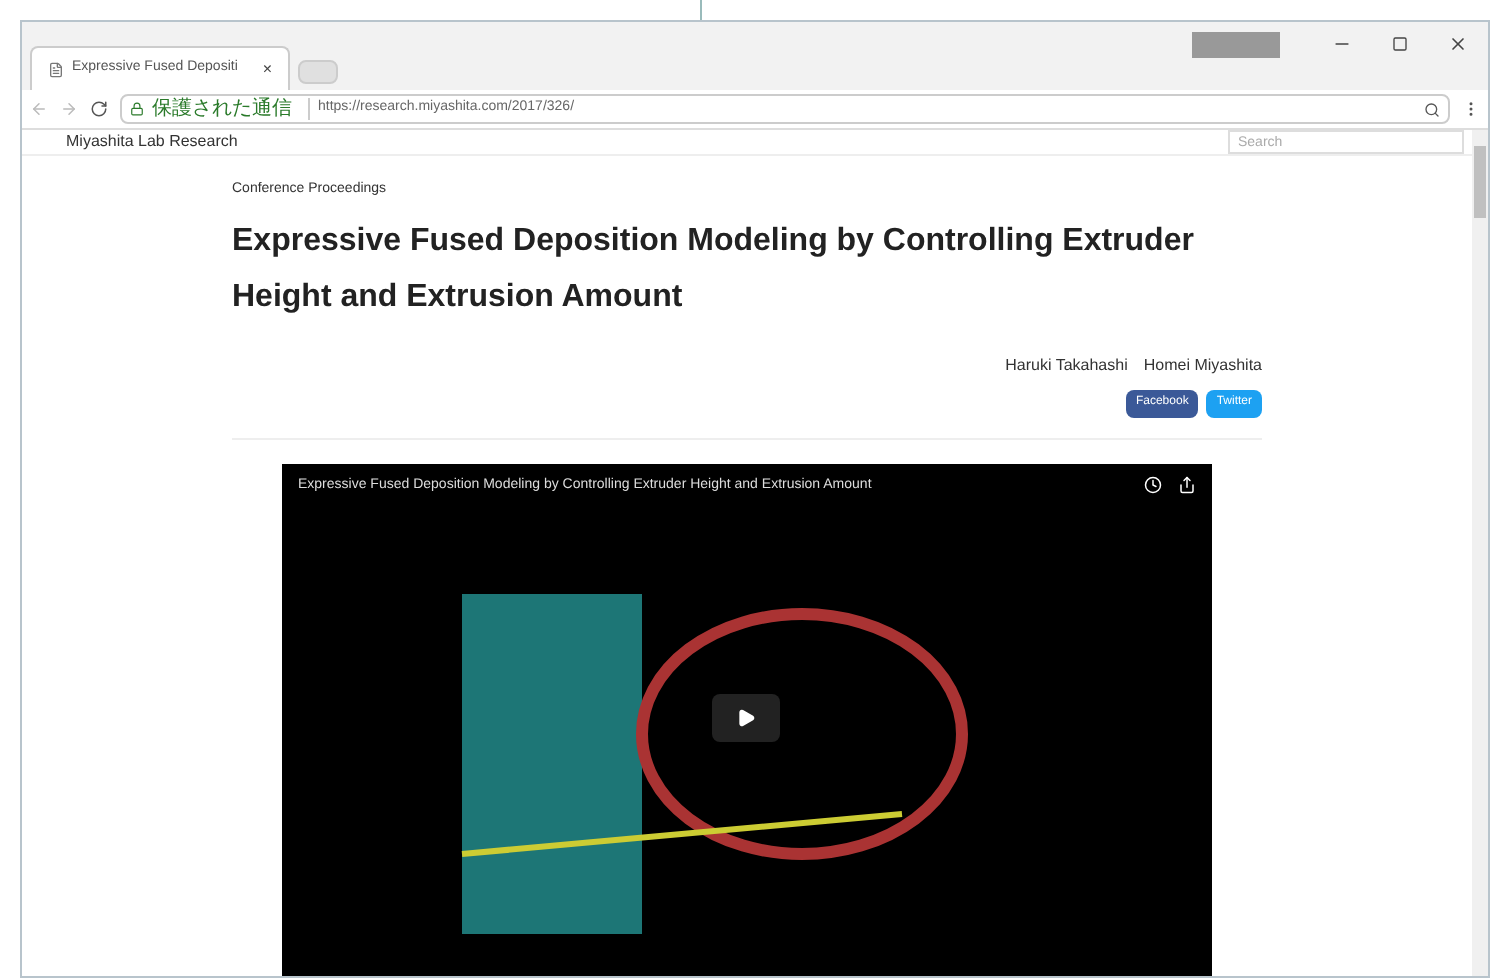 The image size is (1490, 978). I want to click on author-name: Haruki Takahashi, so click(1066, 365).